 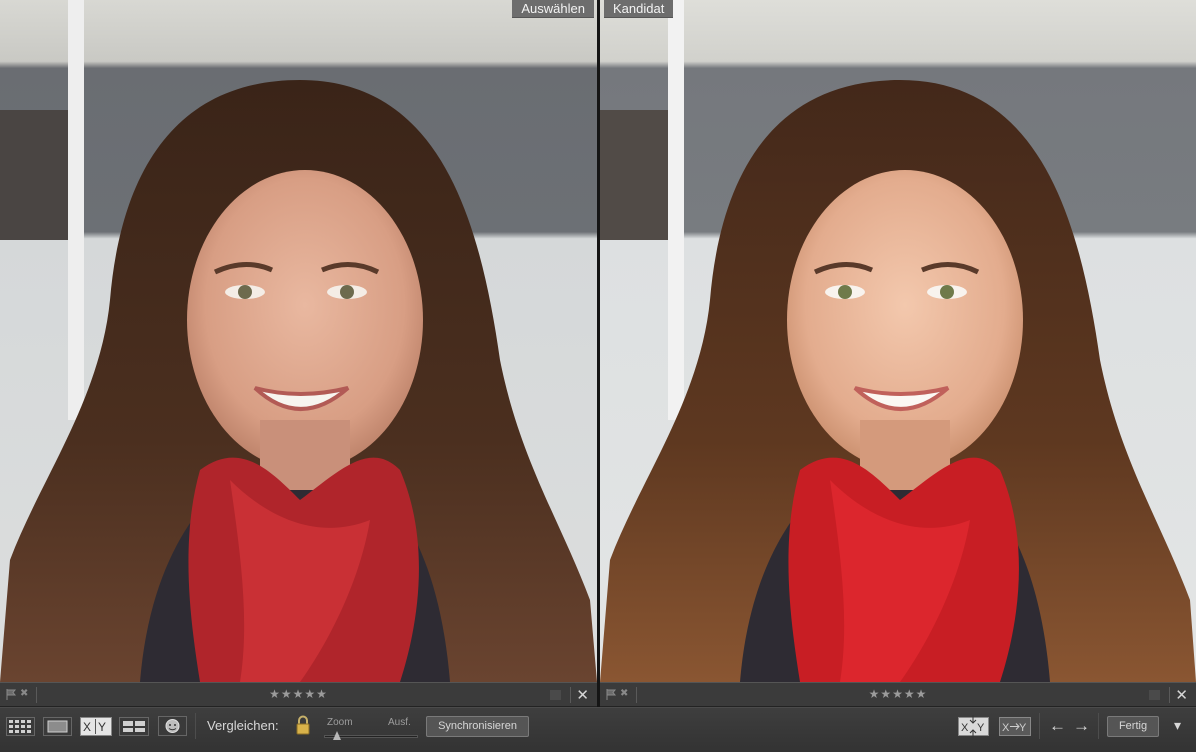 What do you see at coordinates (553, 9) in the screenshot?
I see `select-label: Auswählen` at bounding box center [553, 9].